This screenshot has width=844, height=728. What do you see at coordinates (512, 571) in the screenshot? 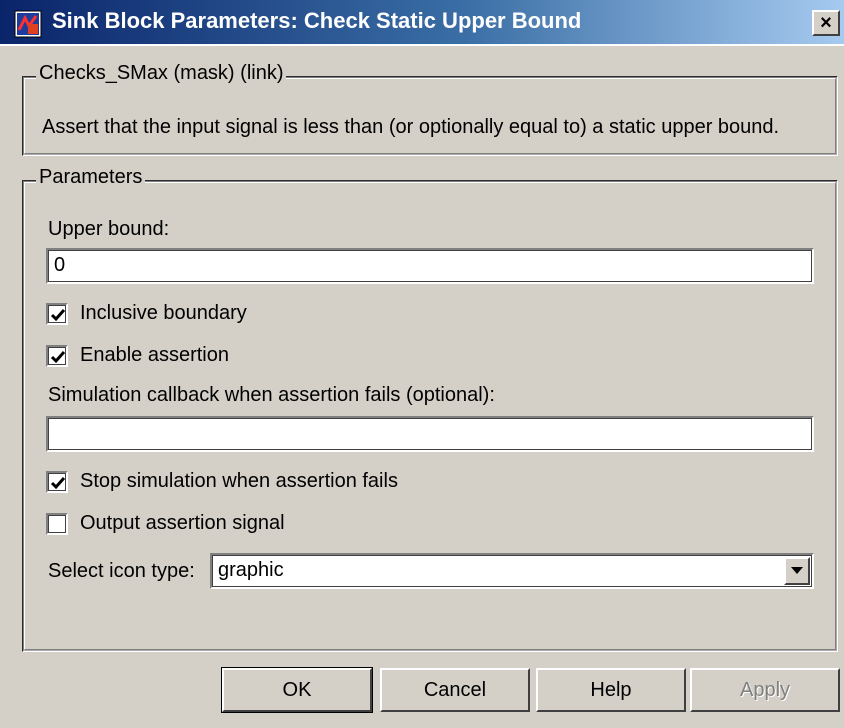
I see `icon-type-select: graphic` at bounding box center [512, 571].